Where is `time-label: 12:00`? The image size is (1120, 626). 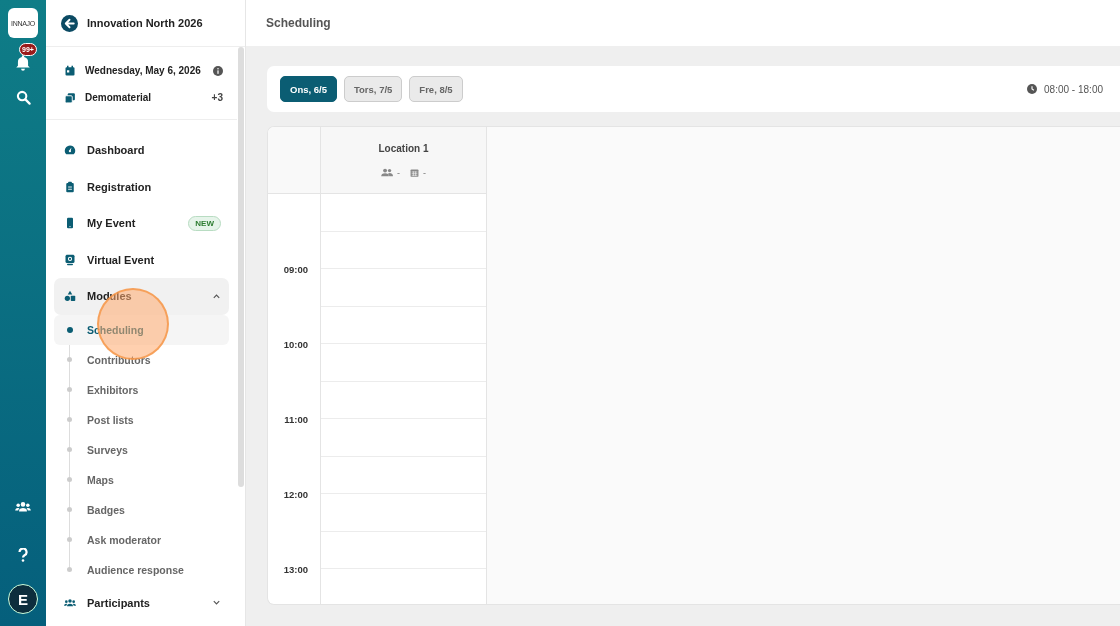
time-label: 12:00 is located at coordinates (295, 494).